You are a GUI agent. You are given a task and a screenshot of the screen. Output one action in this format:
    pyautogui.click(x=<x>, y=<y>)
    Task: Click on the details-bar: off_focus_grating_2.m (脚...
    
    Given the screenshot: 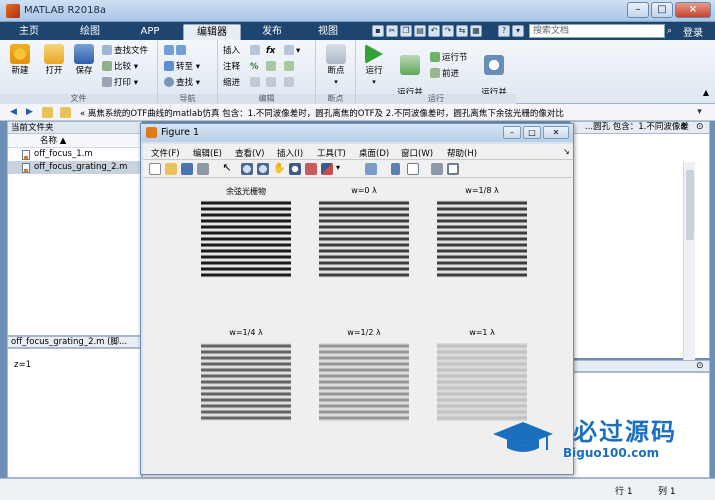 What is the action you would take?
    pyautogui.click(x=74, y=342)
    